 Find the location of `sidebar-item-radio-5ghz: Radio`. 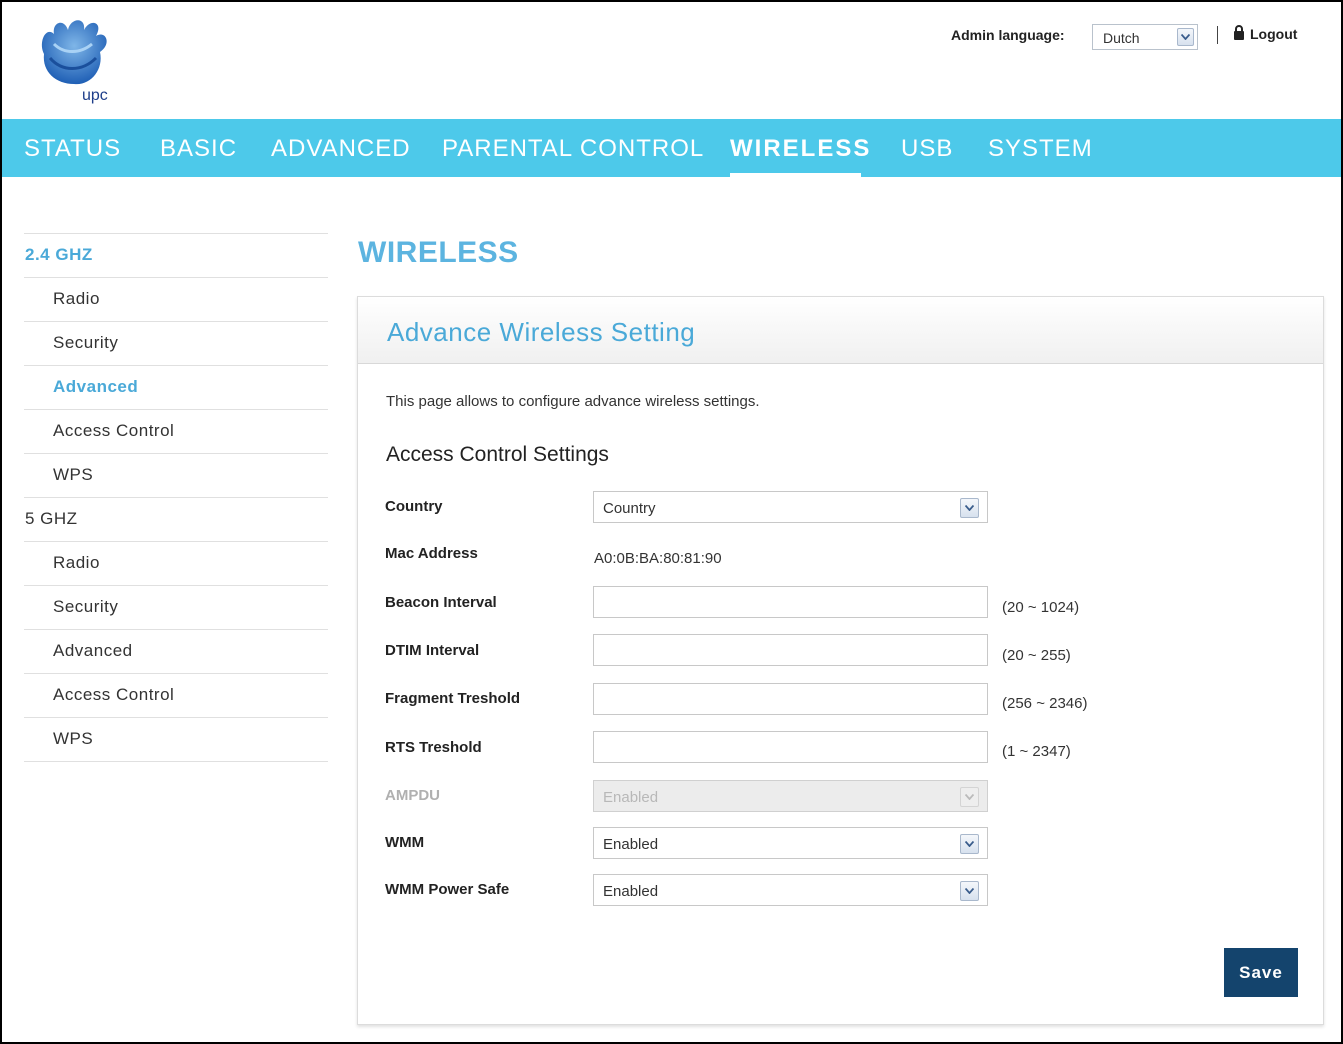

sidebar-item-radio-5ghz: Radio is located at coordinates (176, 563).